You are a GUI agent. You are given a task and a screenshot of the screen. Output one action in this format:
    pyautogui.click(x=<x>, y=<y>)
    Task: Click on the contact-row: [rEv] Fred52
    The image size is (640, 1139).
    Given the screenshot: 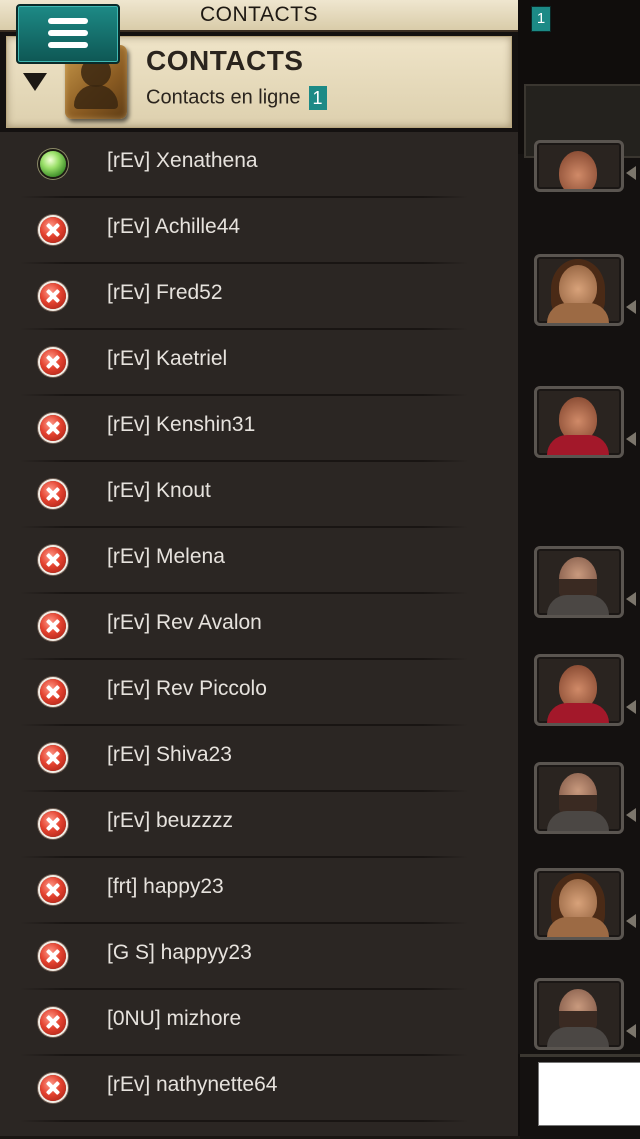 What is the action you would take?
    pyautogui.click(x=259, y=297)
    